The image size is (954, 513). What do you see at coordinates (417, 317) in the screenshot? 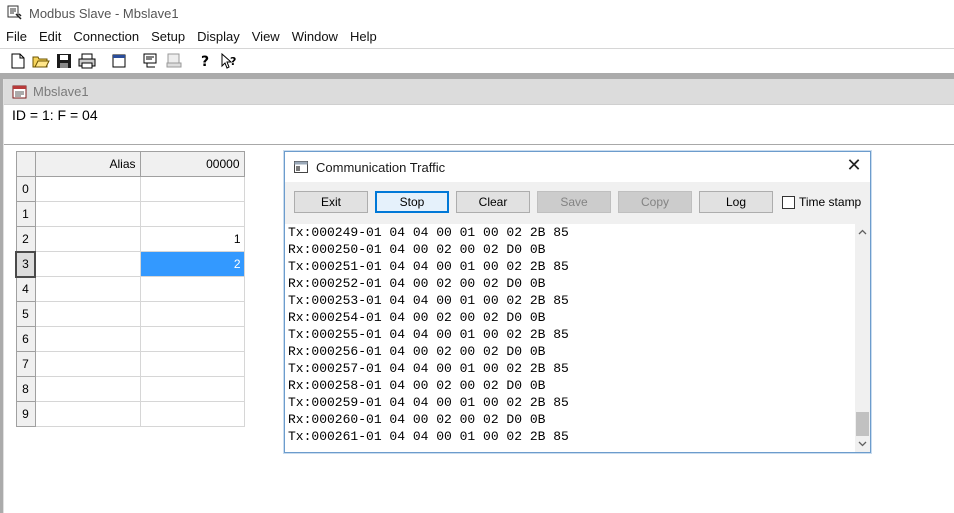
I see `log-line: Rx:000254-01 04 00 02 00 02 D0 0B` at bounding box center [417, 317].